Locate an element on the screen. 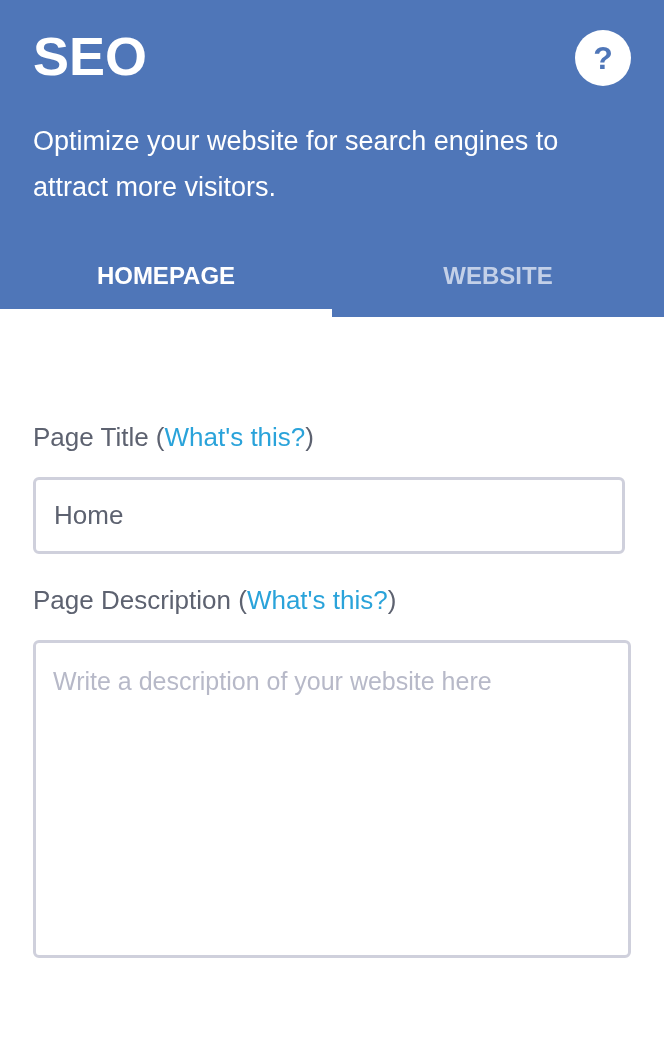  tab: HOMEPAGE is located at coordinates (166, 286).